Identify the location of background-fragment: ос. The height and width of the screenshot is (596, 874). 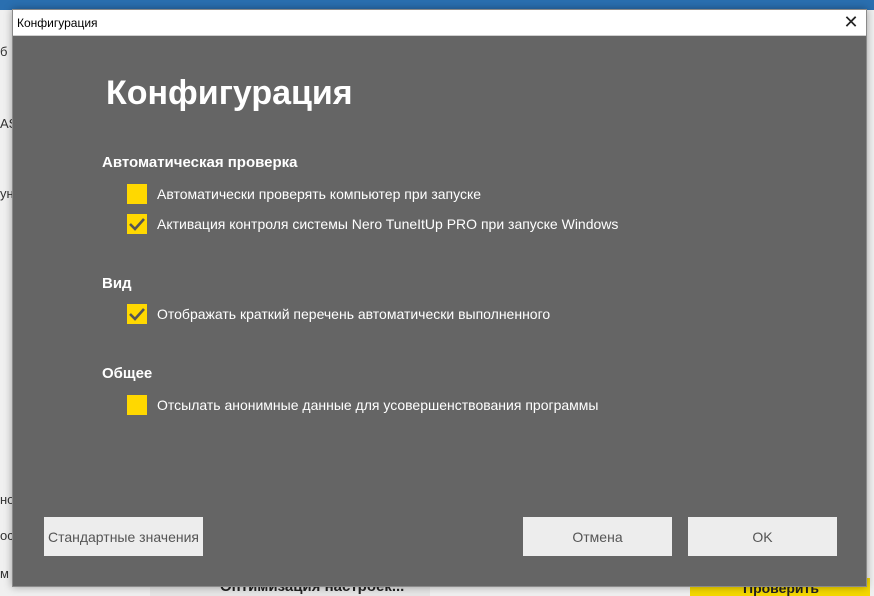
(6, 535).